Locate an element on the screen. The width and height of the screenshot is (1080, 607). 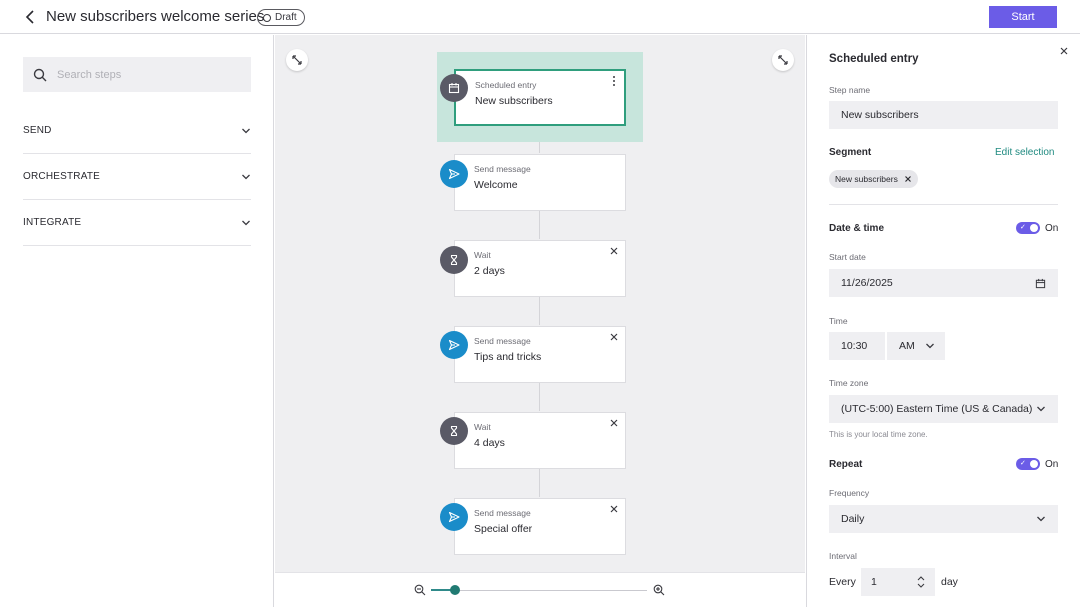
segment-chip-label: New subscribers is located at coordinates (866, 179).